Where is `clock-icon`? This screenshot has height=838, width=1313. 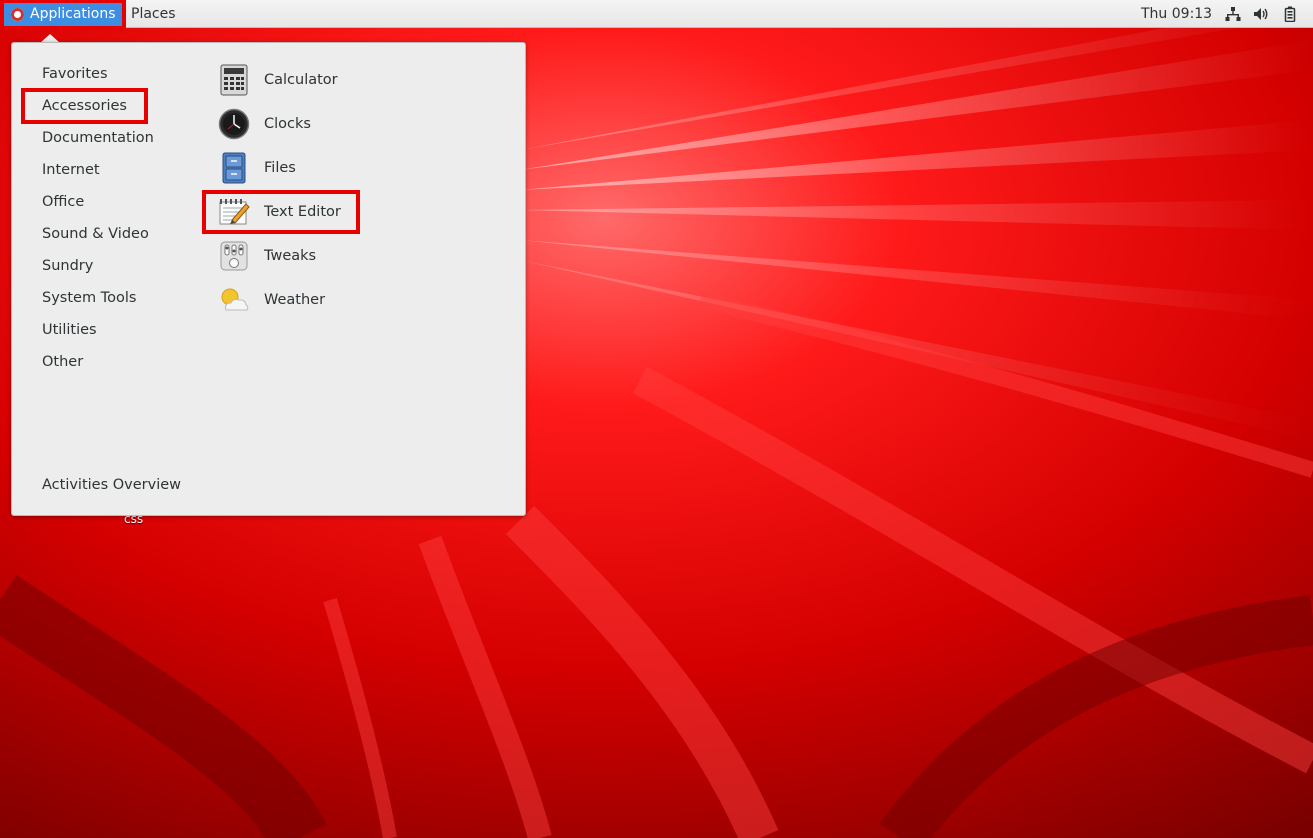
clock-icon is located at coordinates (234, 124).